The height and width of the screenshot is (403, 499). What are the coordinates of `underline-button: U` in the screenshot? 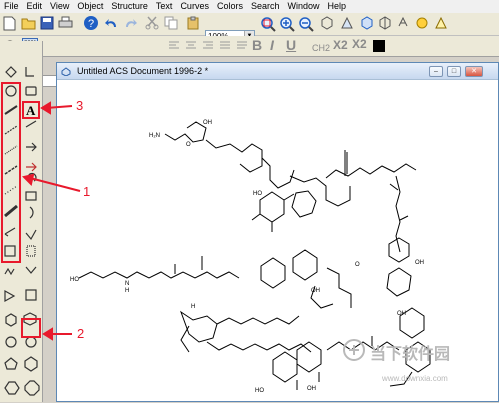 It's located at (291, 45).